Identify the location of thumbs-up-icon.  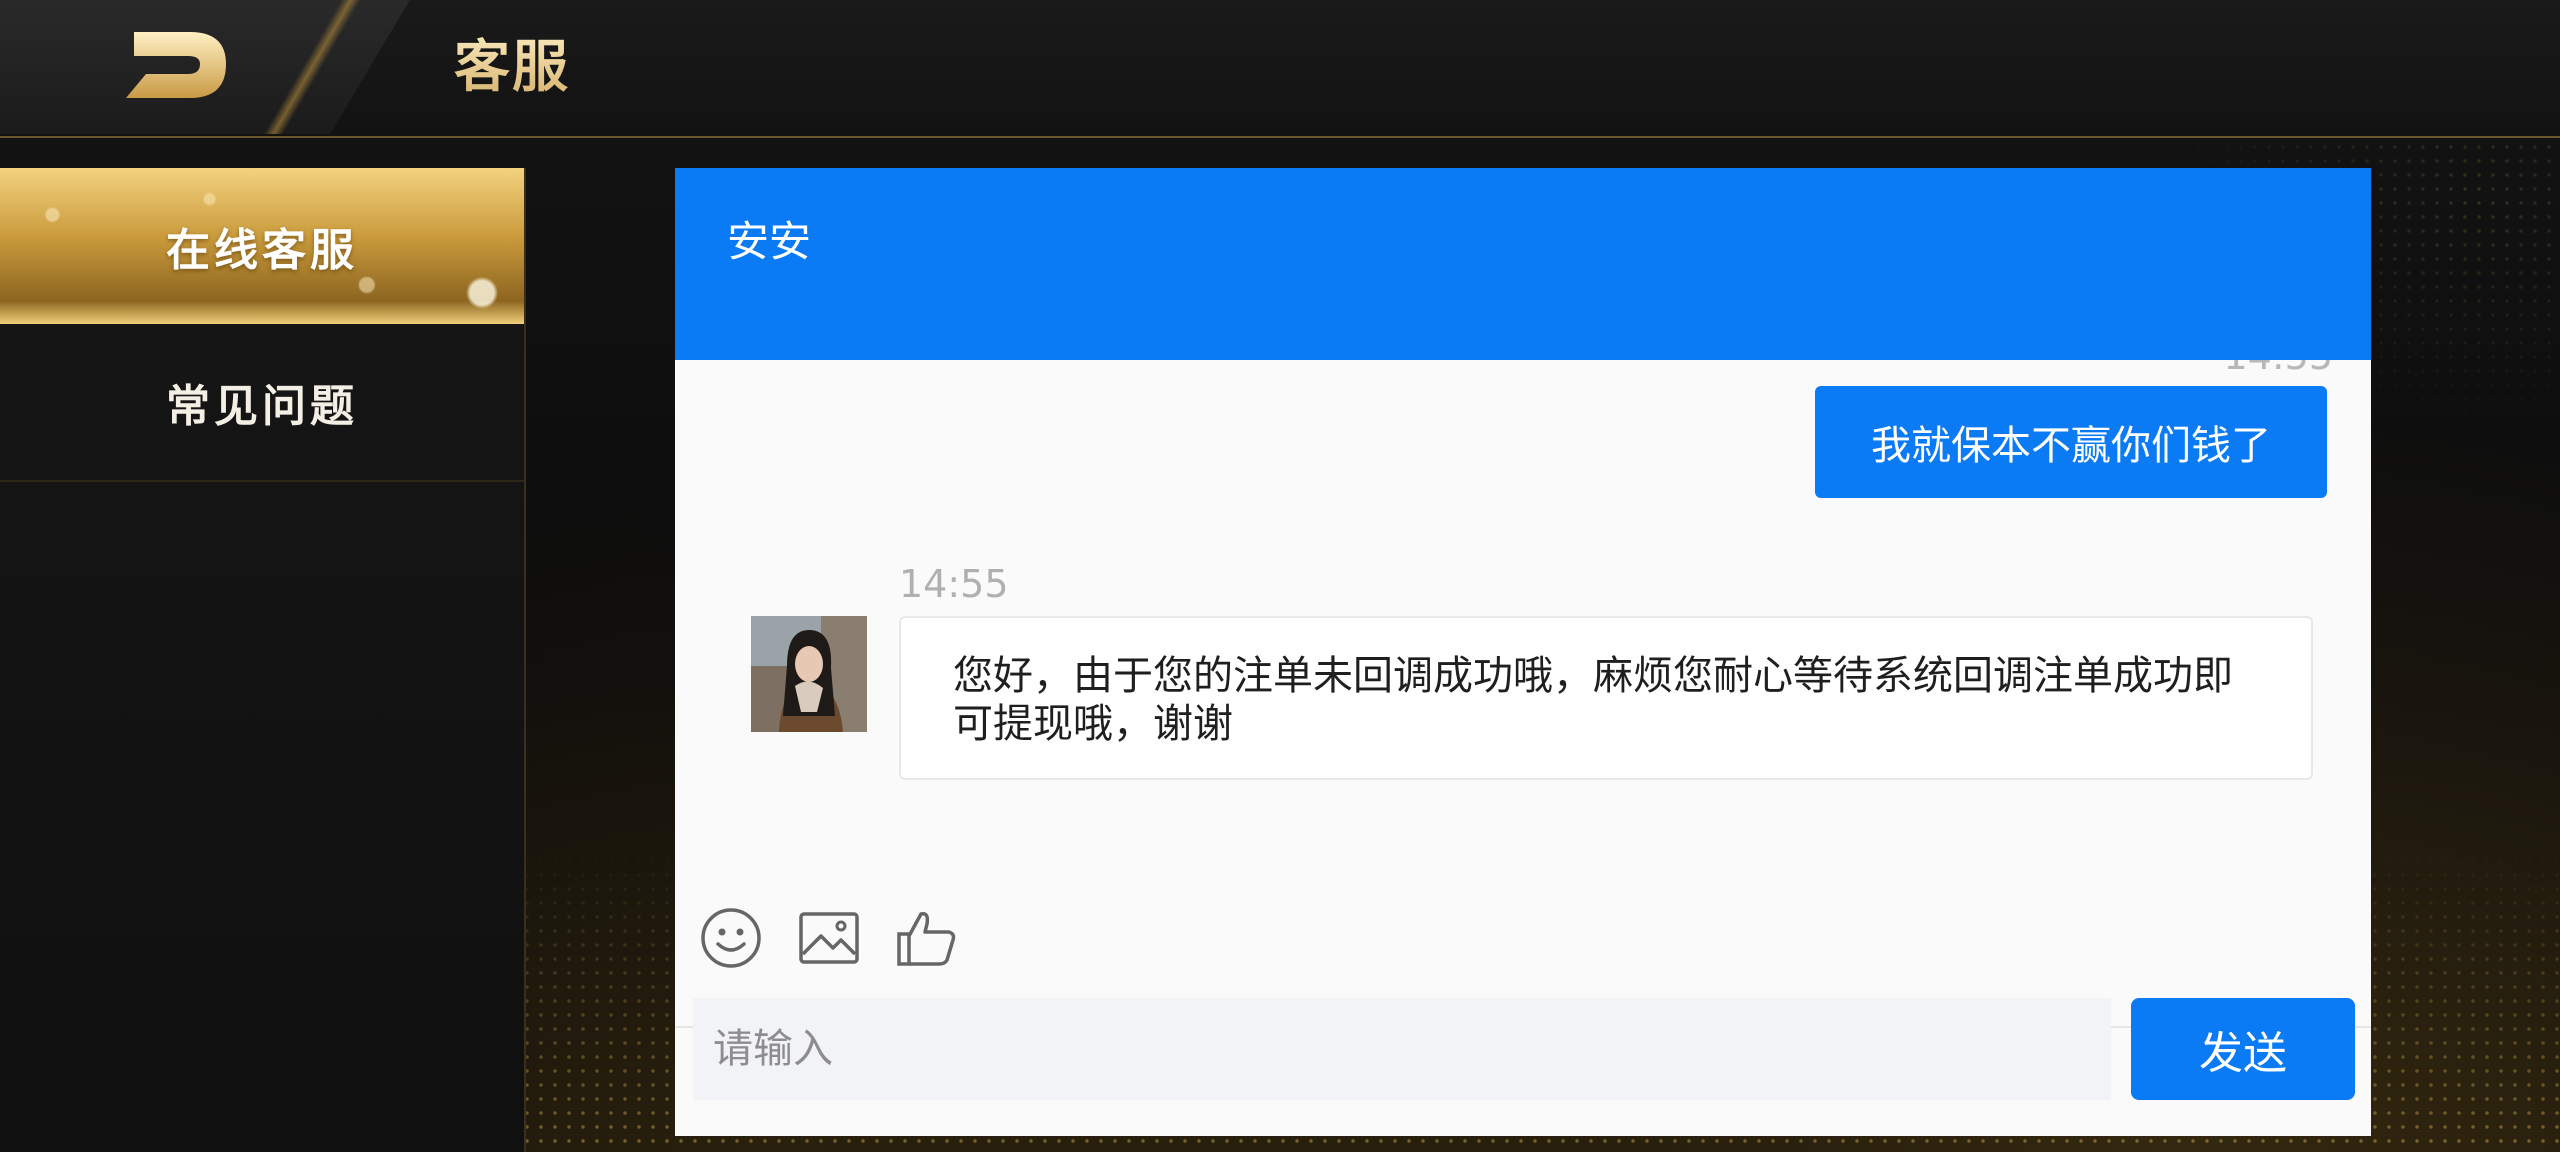
(927, 938).